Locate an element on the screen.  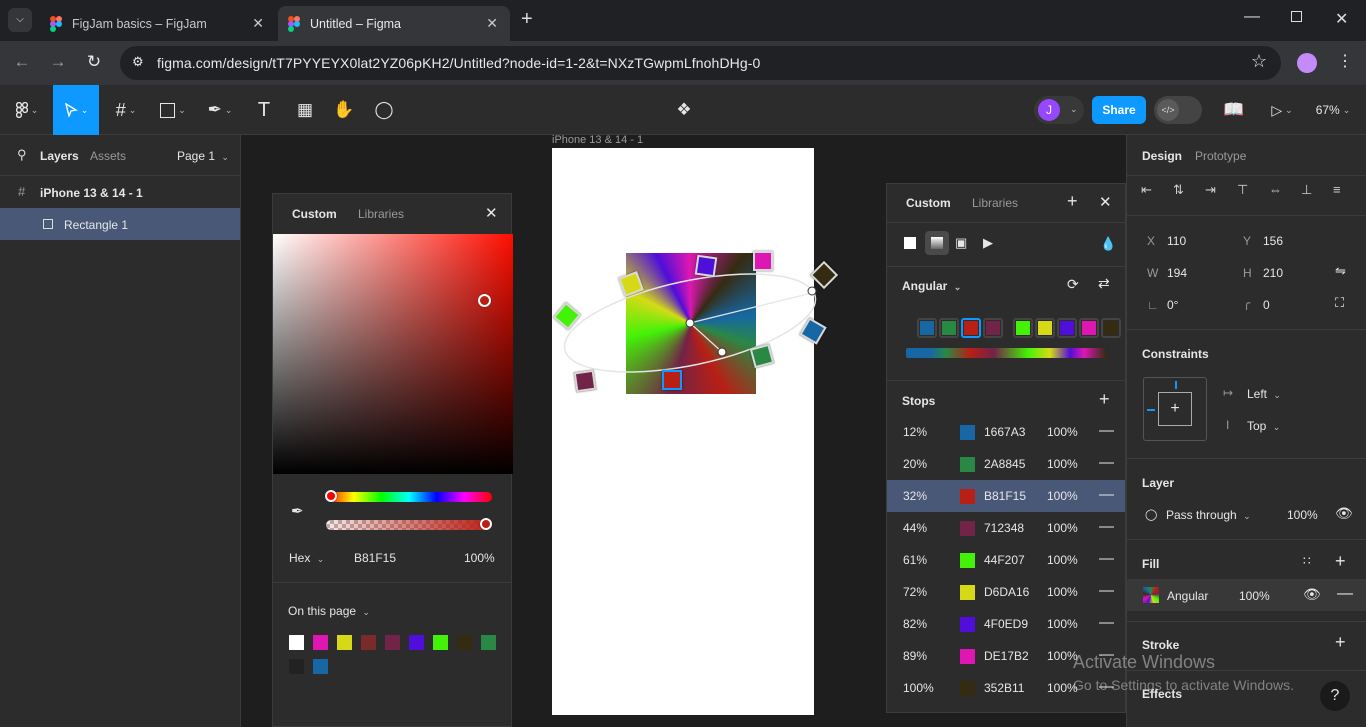
stop-hex-input: D6DA16 is located at coordinates (1006, 592).